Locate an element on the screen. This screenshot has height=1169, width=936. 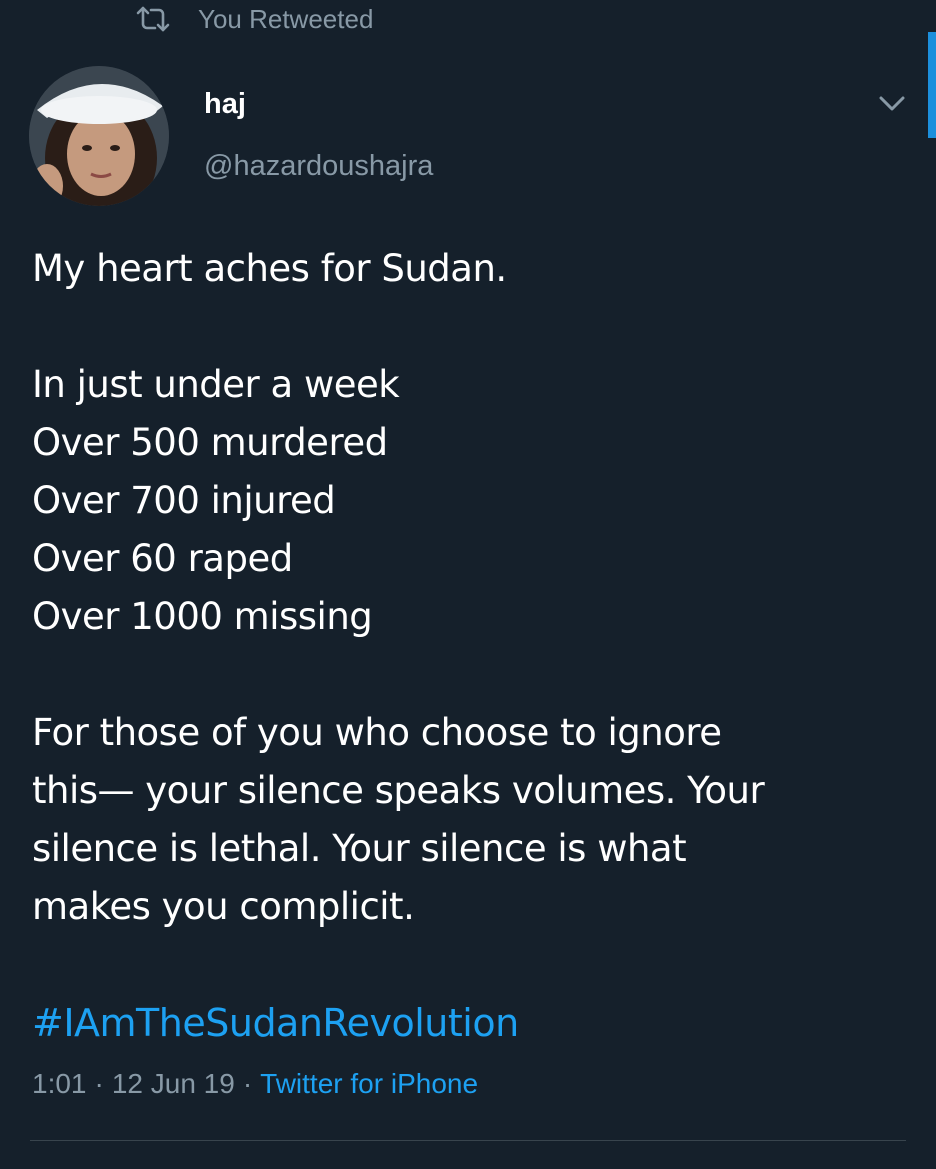
tweet-line: My heart aches for Sudan. is located at coordinates (269, 268).